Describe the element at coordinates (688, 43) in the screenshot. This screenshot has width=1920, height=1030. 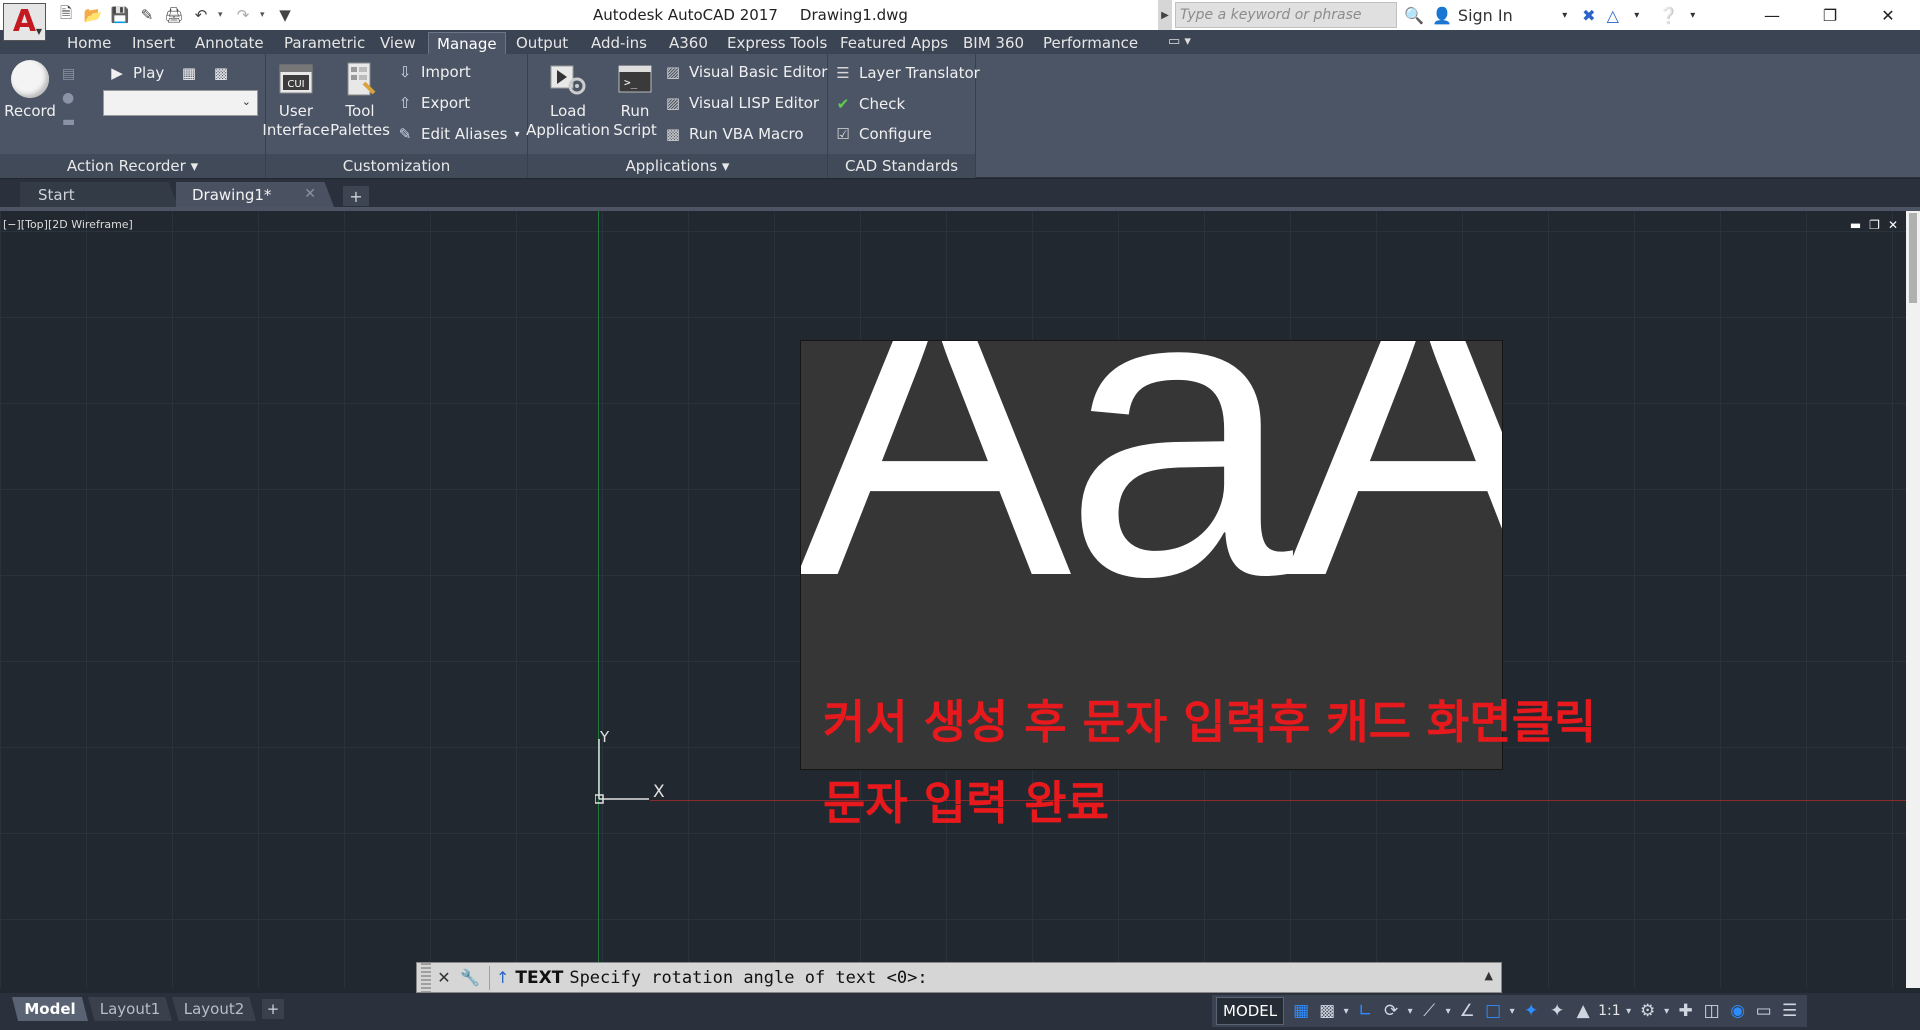
I see `tab-a360: A360` at that location.